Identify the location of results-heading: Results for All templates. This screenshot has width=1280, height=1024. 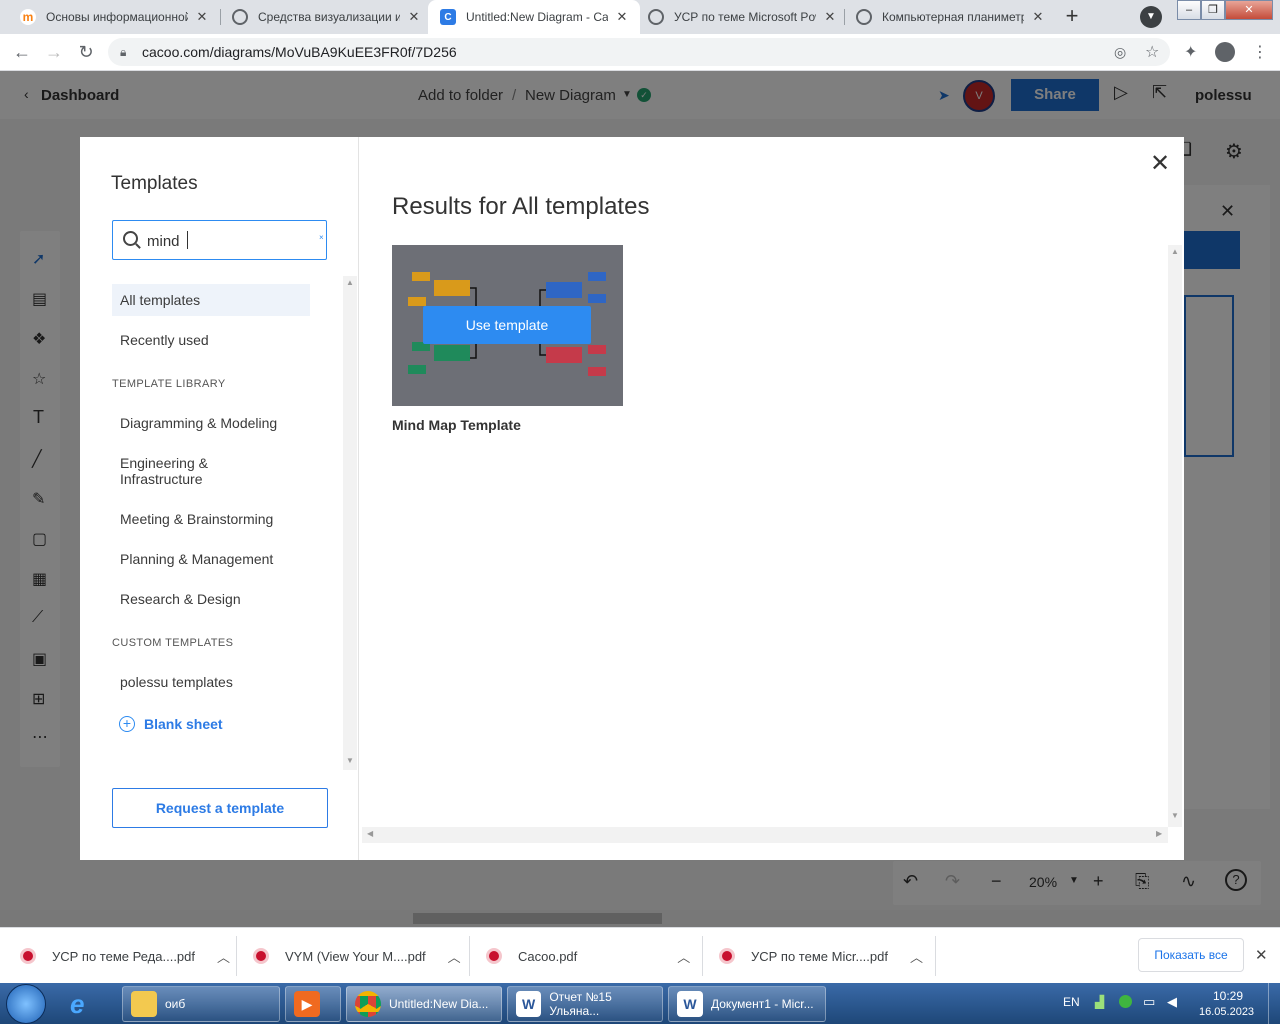
(521, 206).